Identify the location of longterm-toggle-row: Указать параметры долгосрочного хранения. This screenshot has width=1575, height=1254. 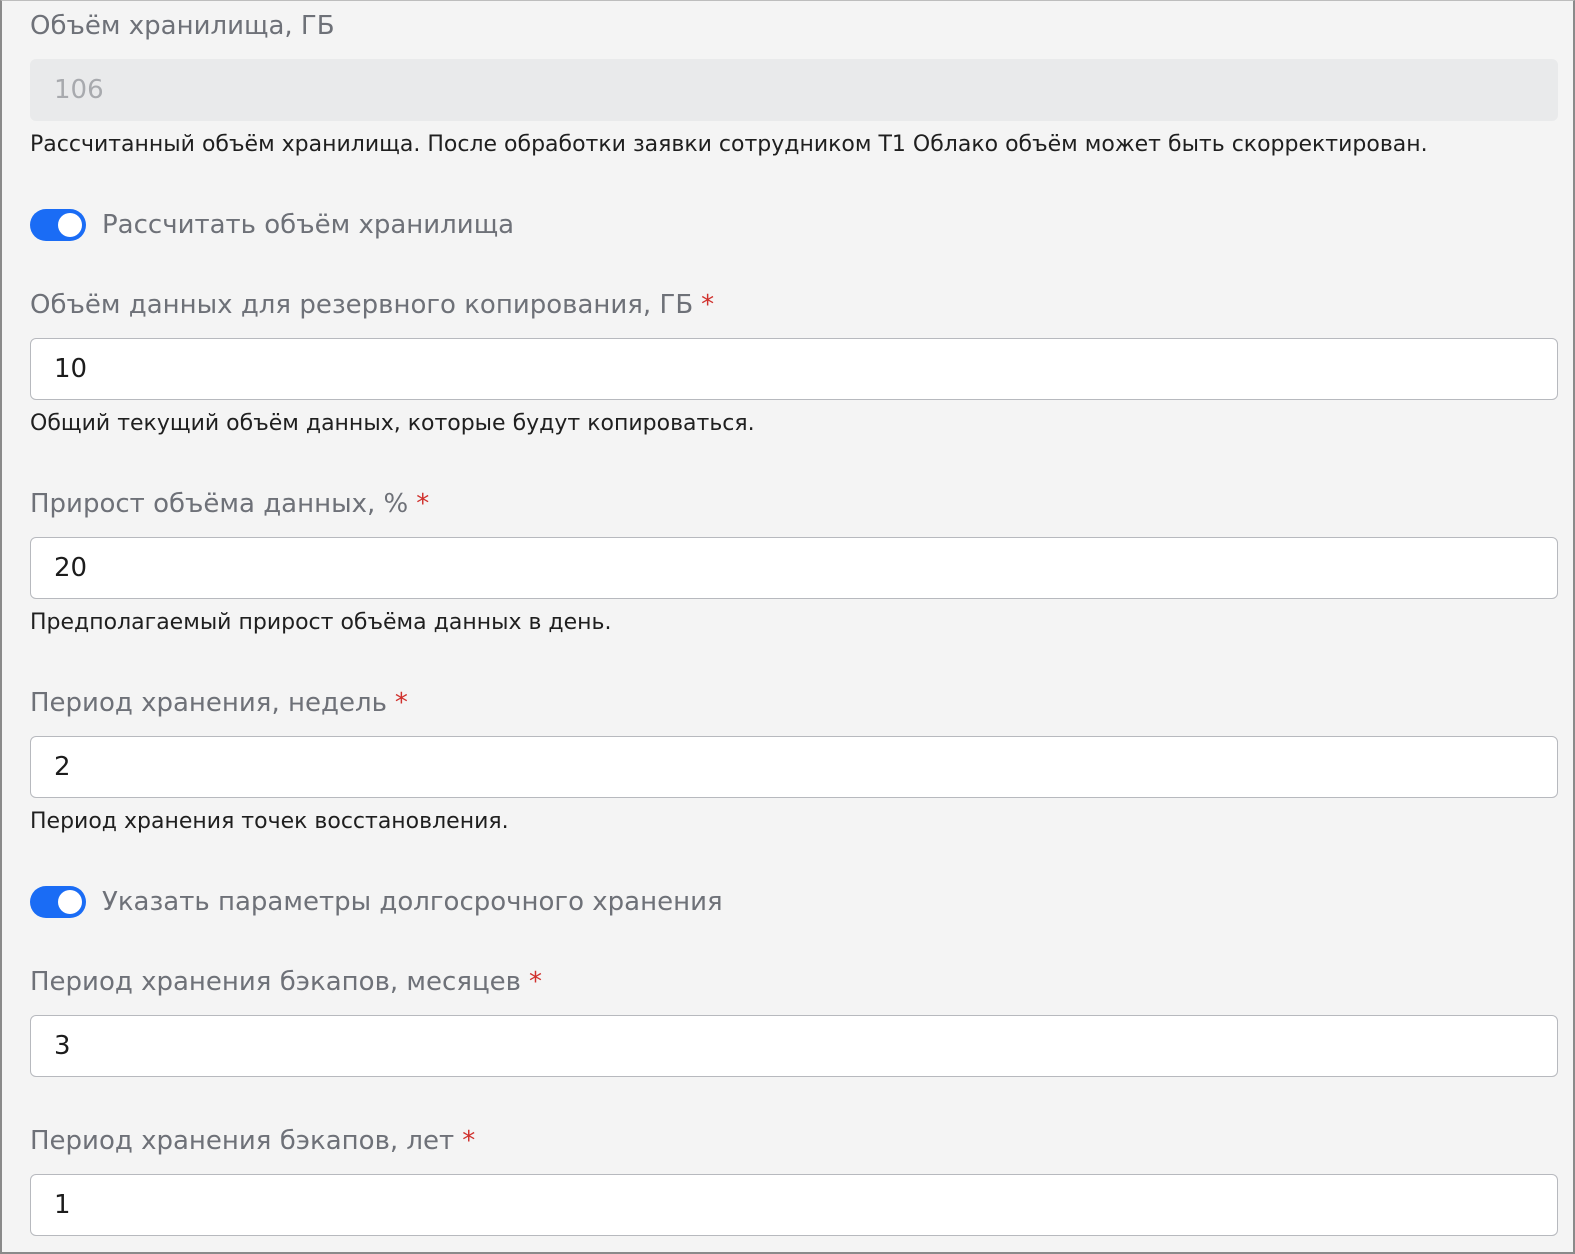
(376, 902).